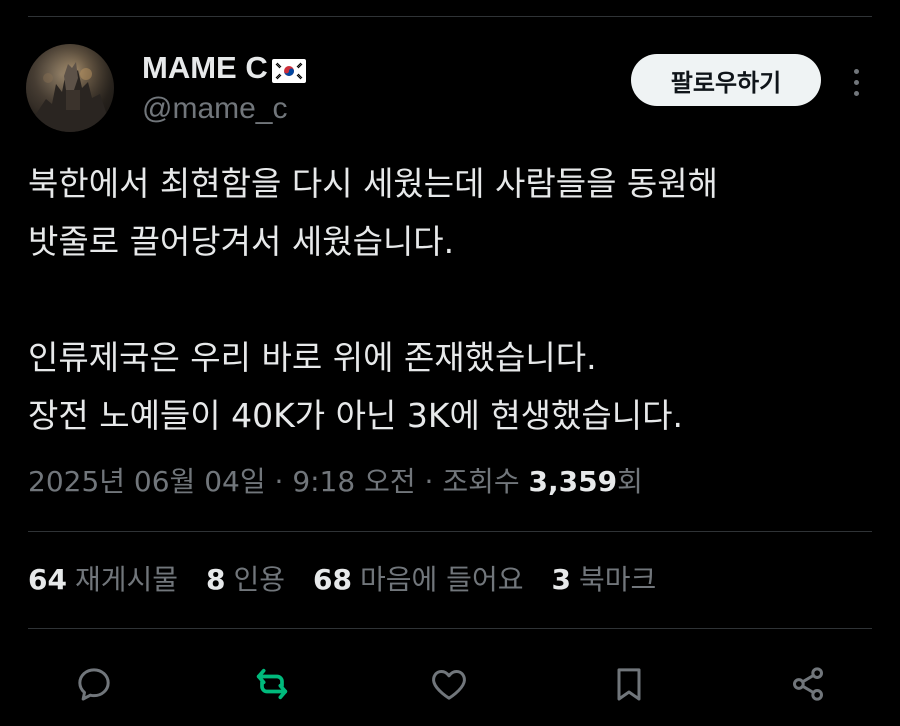  I want to click on engagement-stats: 64 재게시물 8 인용 68 마음에 들어요 3 북마크, so click(342, 580).